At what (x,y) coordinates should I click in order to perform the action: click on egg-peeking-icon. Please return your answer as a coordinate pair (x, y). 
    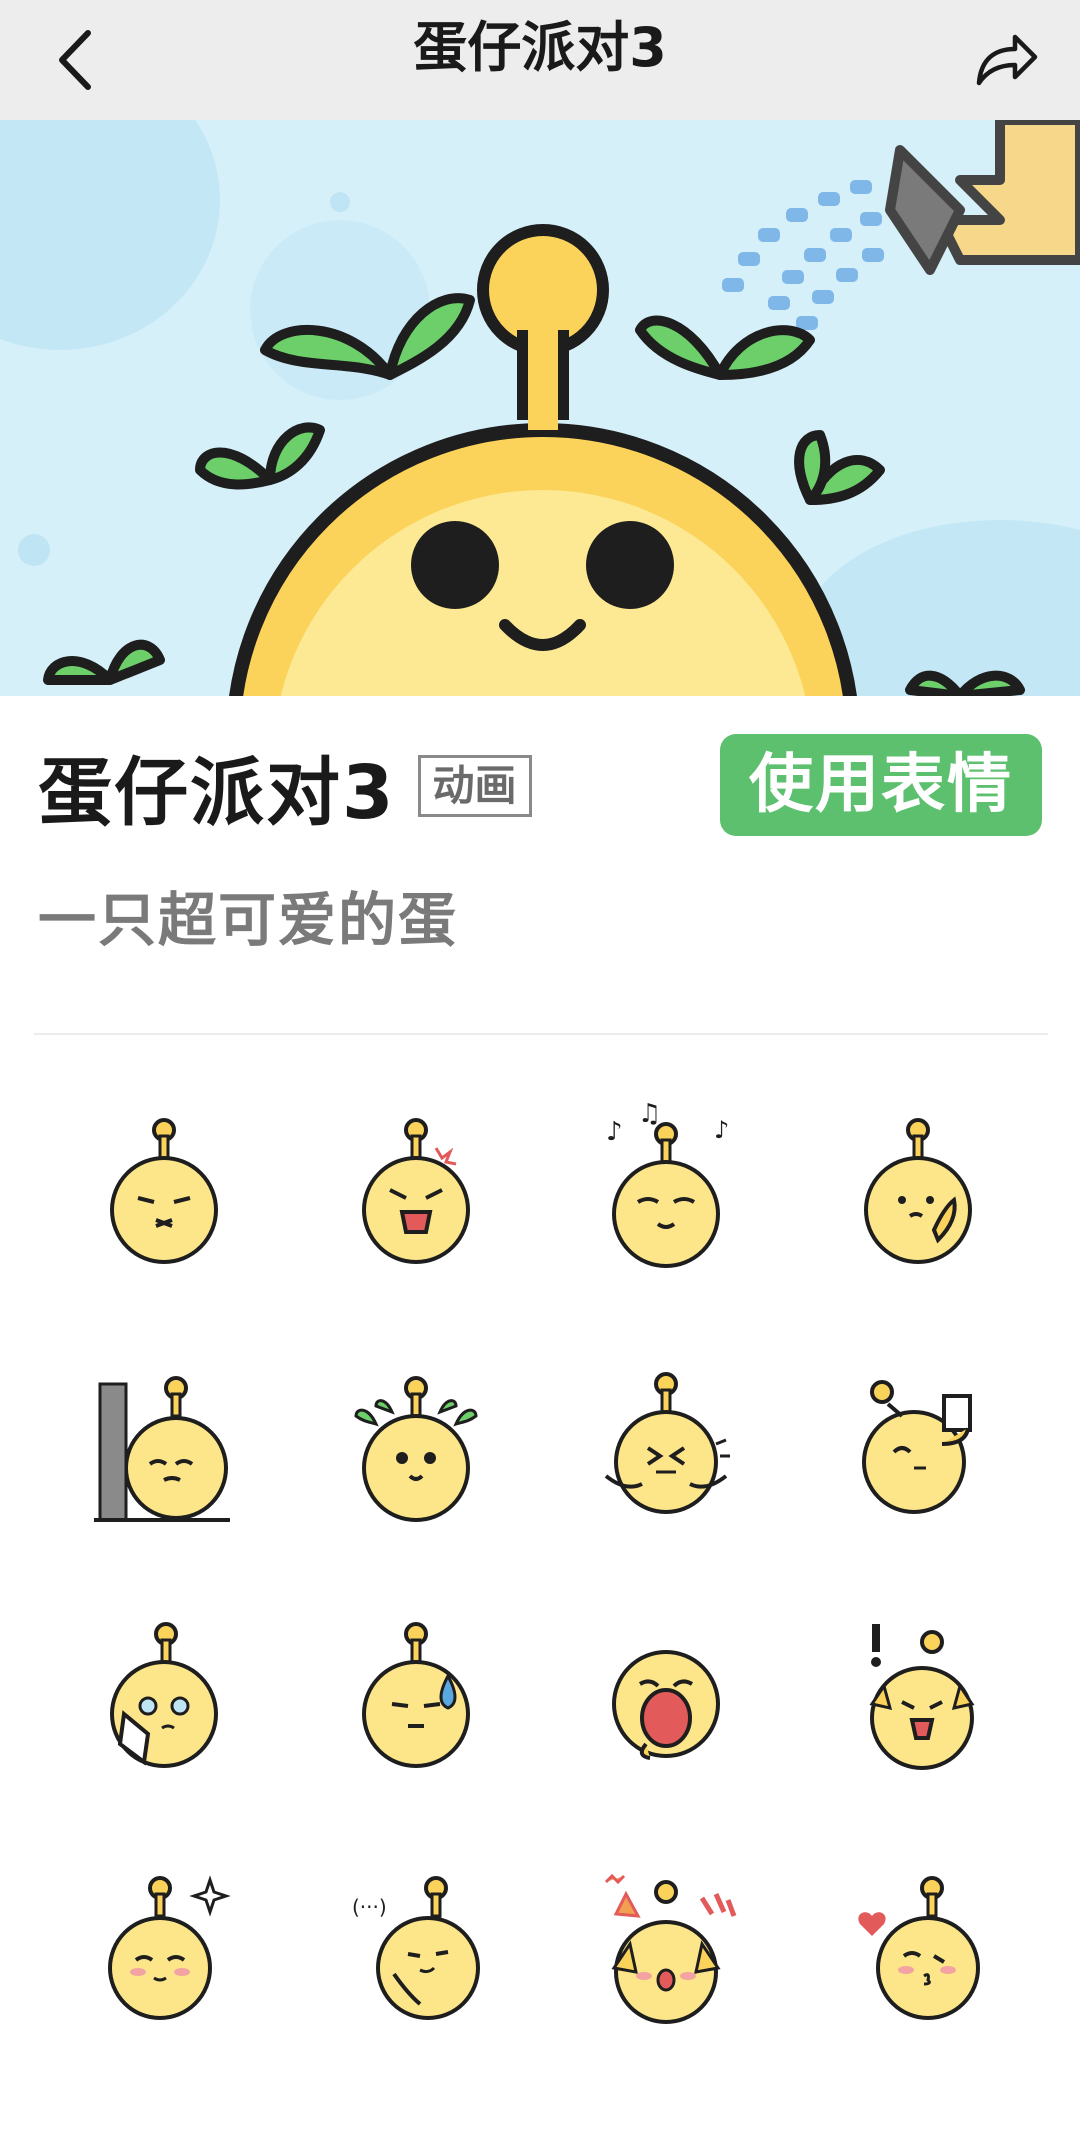
    Looking at the image, I should click on (162, 1449).